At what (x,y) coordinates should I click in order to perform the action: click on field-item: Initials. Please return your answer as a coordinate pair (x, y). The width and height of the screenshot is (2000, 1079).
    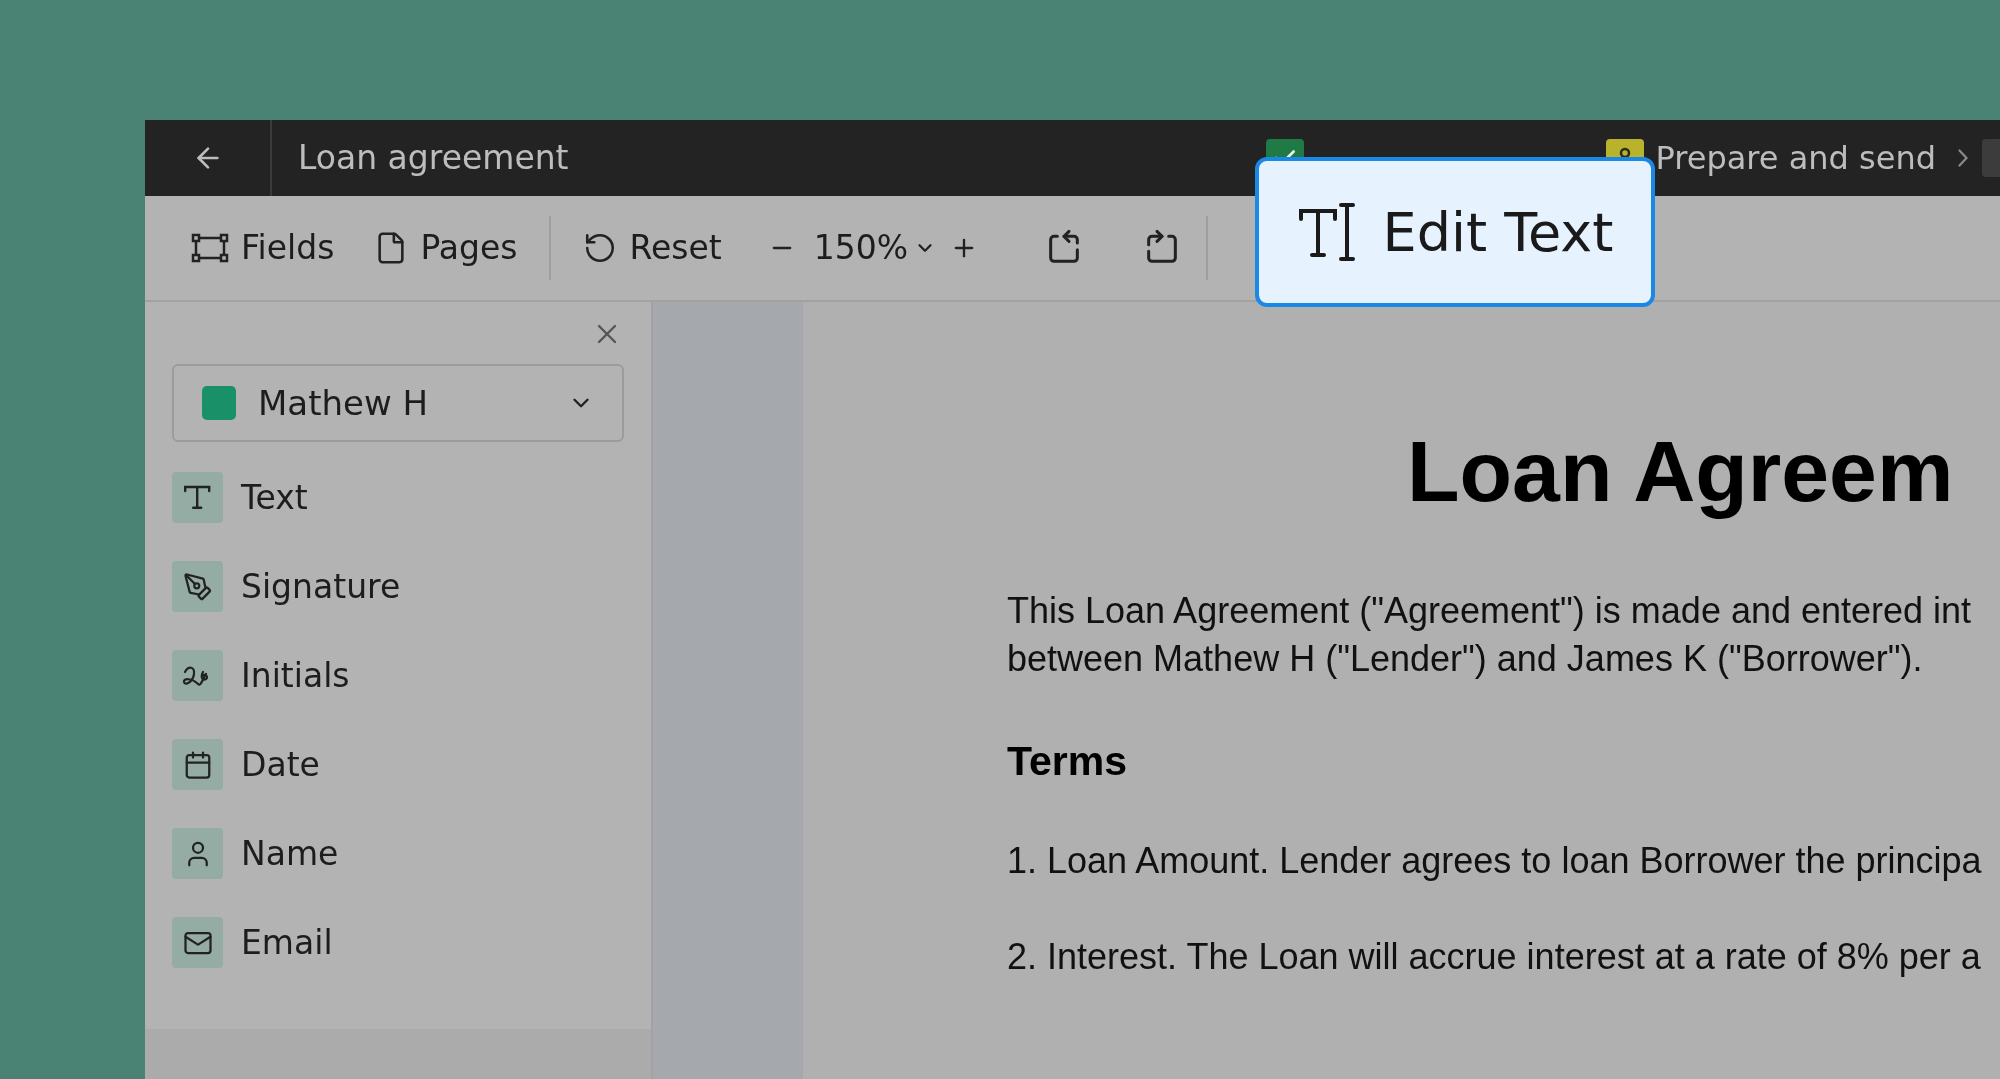
    Looking at the image, I should click on (411, 675).